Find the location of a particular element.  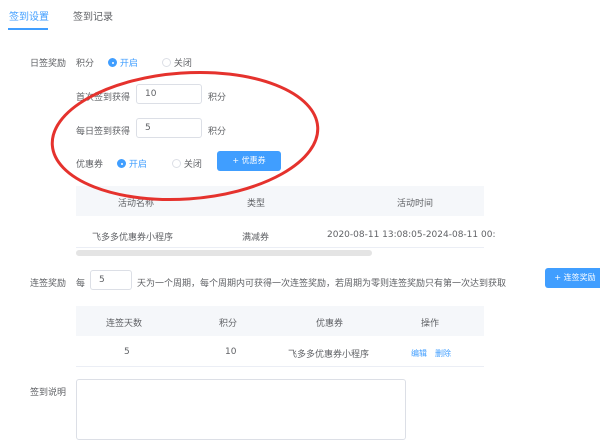

streak-row-days: 5 is located at coordinates (127, 352).